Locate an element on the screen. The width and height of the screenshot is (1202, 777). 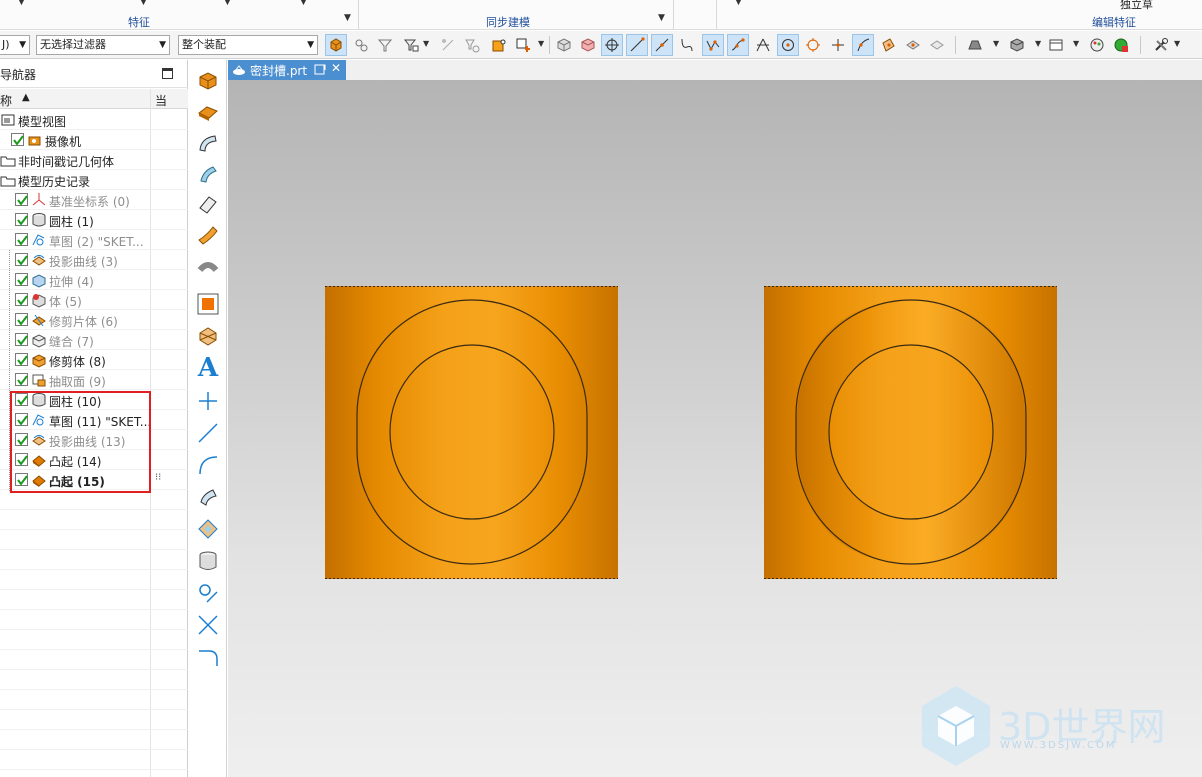
palette-extrude-button is located at coordinates (208, 112).